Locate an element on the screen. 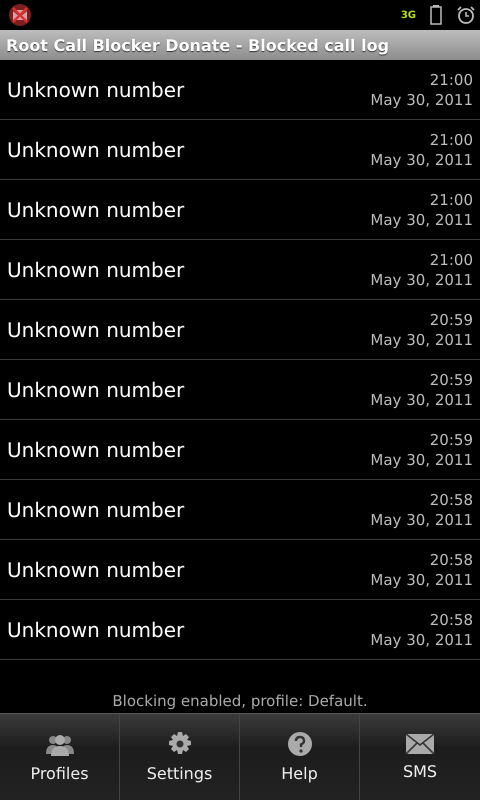  window-title: Root Call Blocker Donate - Blocked call log is located at coordinates (198, 45).